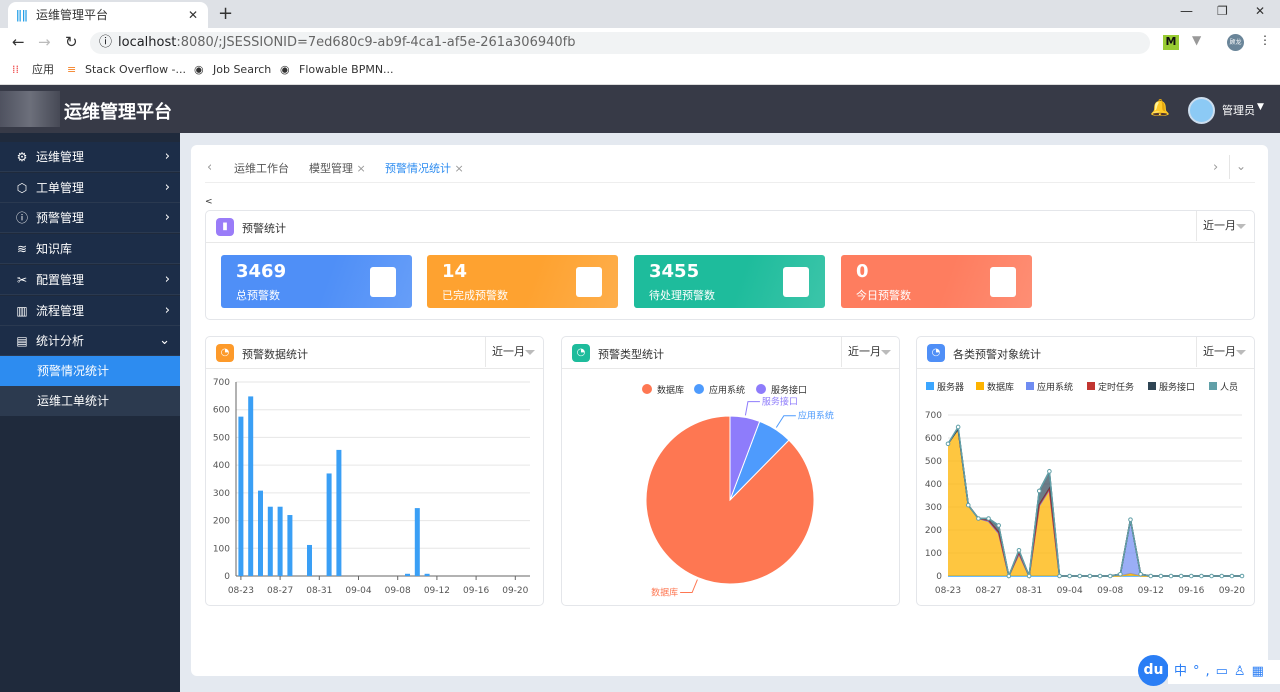 This screenshot has height=692, width=1280. I want to click on pie-label: 应用系统, so click(816, 416).